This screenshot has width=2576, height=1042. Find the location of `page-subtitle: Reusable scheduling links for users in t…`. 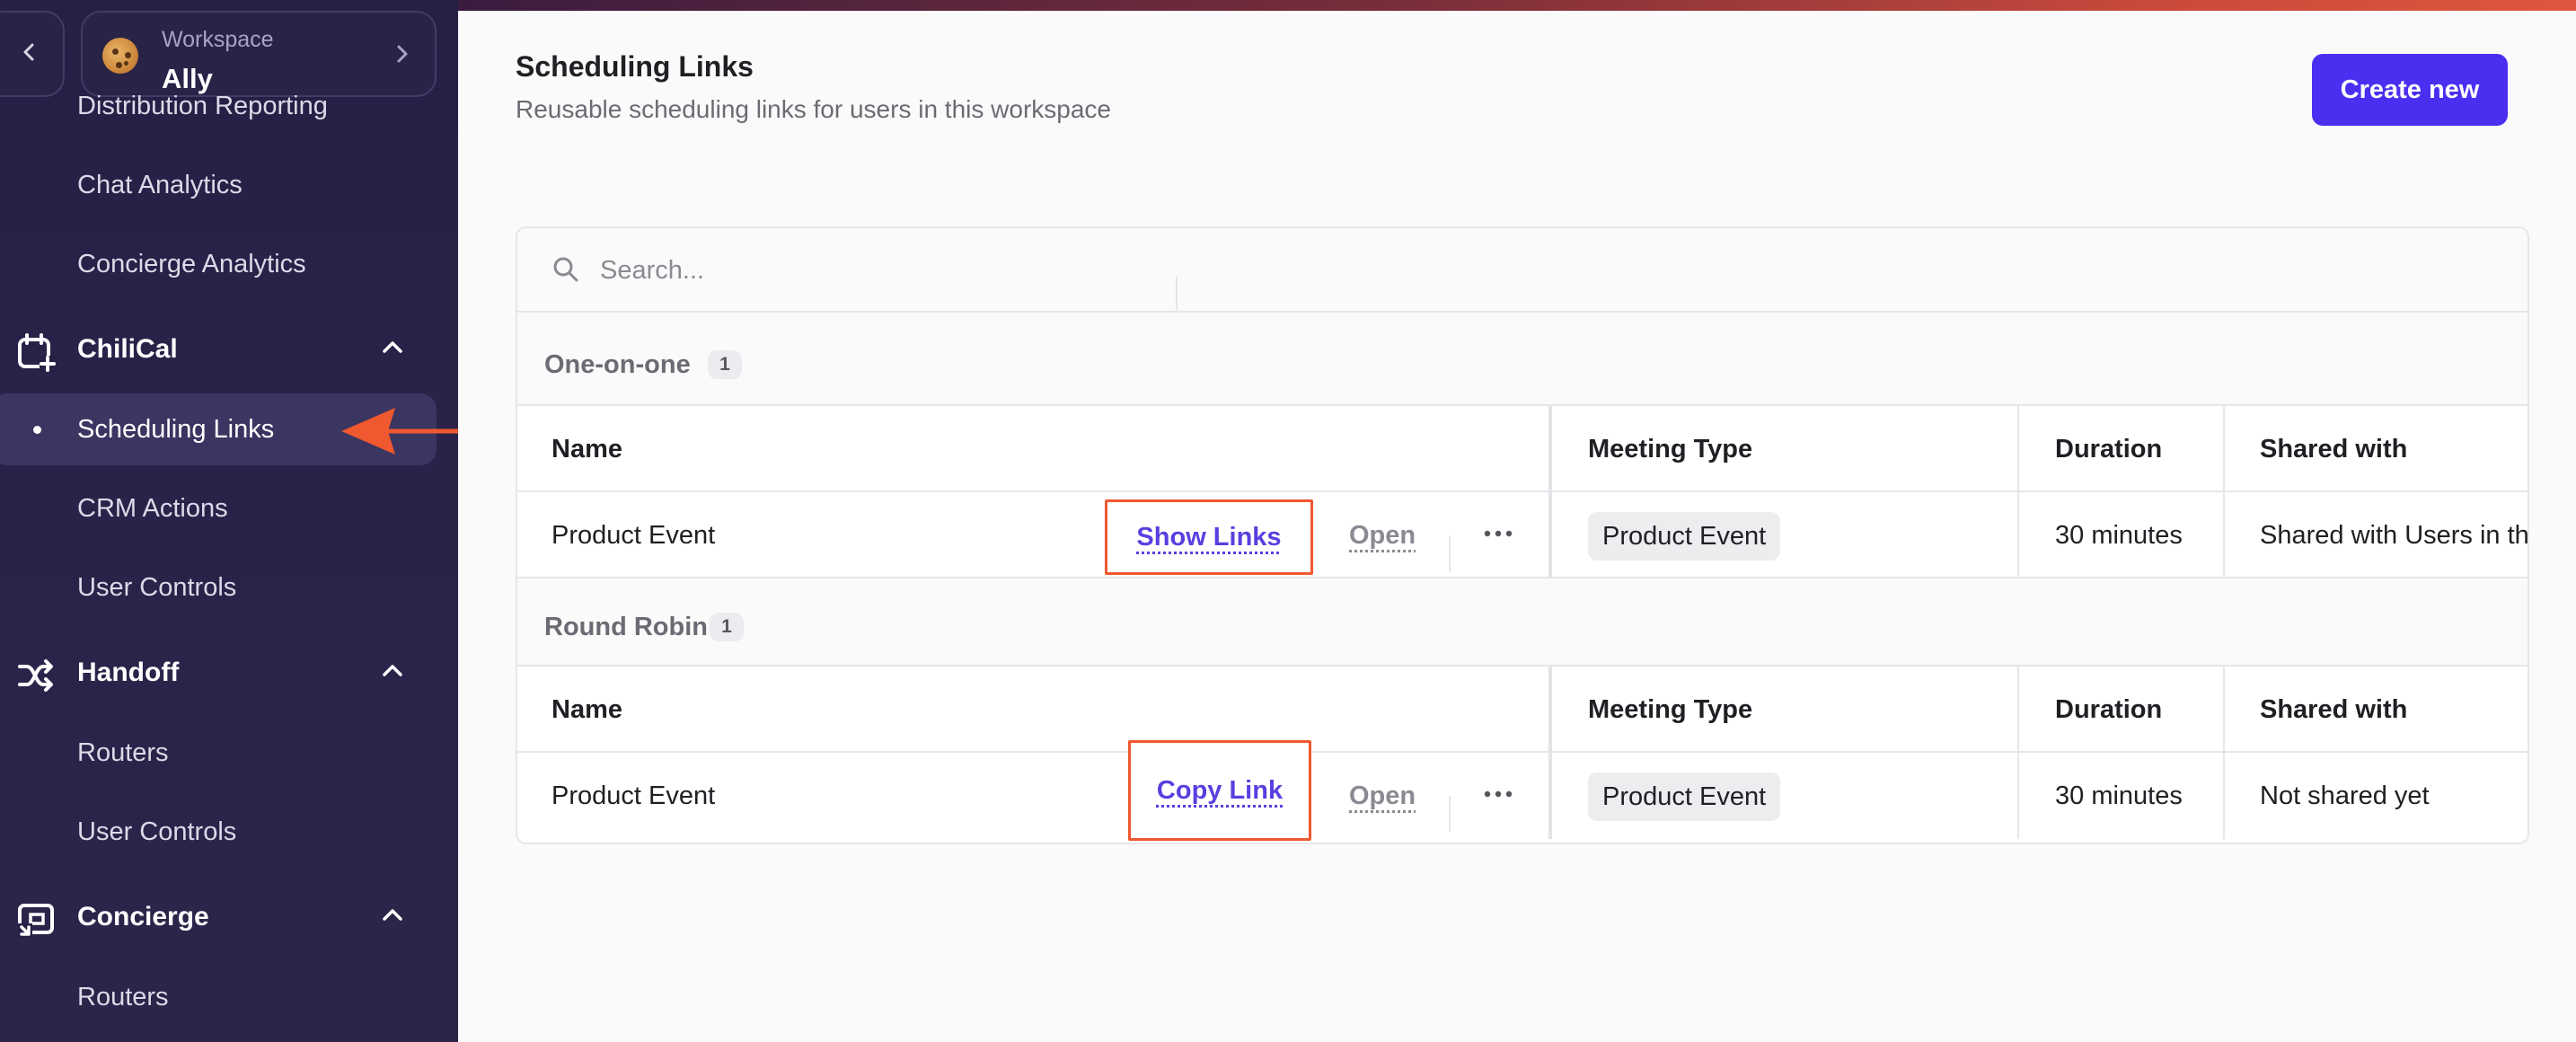

page-subtitle: Reusable scheduling links for users in t… is located at coordinates (813, 109).